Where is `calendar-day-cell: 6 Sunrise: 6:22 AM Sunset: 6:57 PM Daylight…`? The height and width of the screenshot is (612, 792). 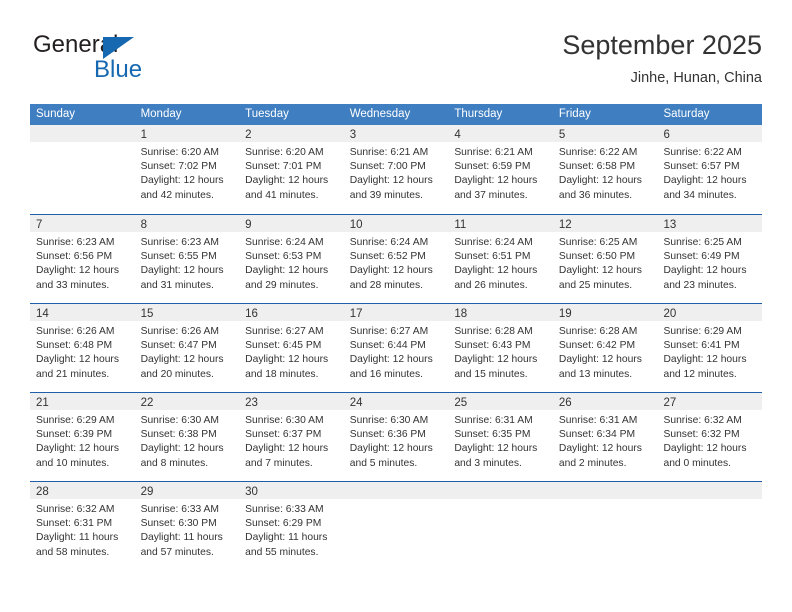
calendar-day-cell: 6 Sunrise: 6:22 AM Sunset: 6:57 PM Daylight… is located at coordinates (710, 169).